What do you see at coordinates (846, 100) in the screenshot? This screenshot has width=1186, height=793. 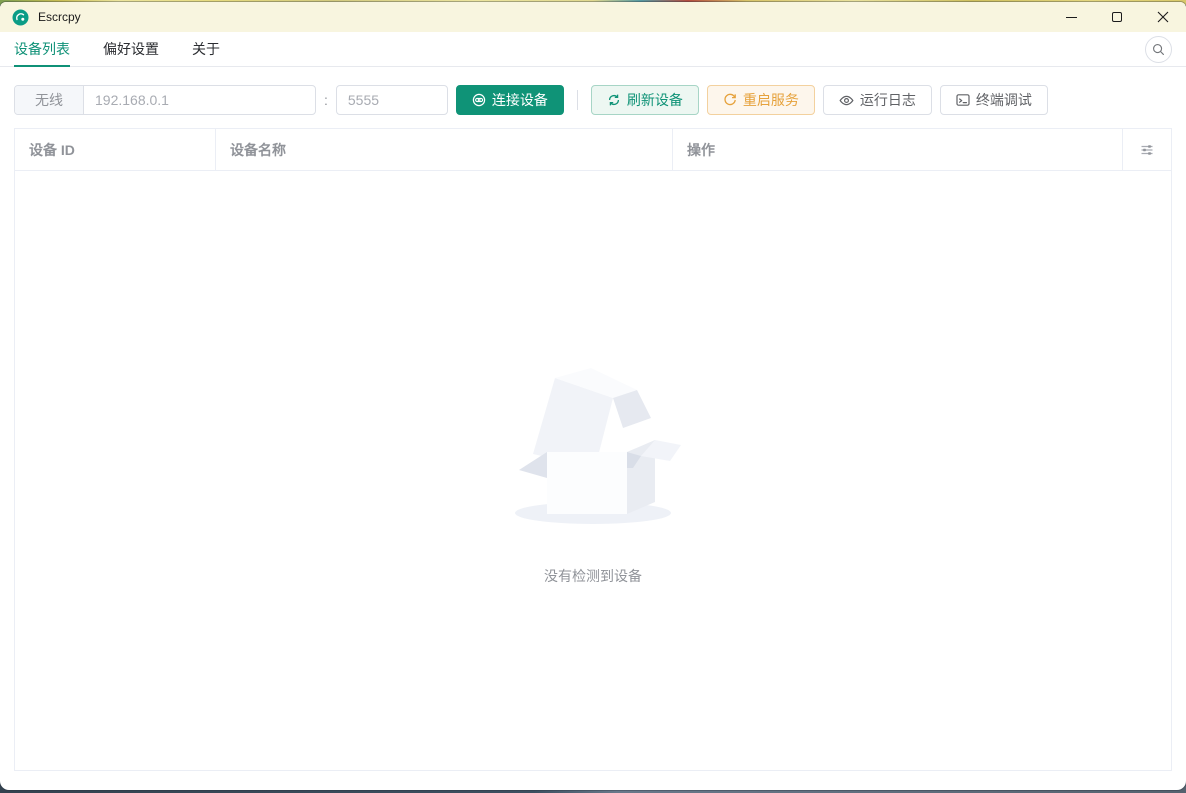 I see `eye-icon` at bounding box center [846, 100].